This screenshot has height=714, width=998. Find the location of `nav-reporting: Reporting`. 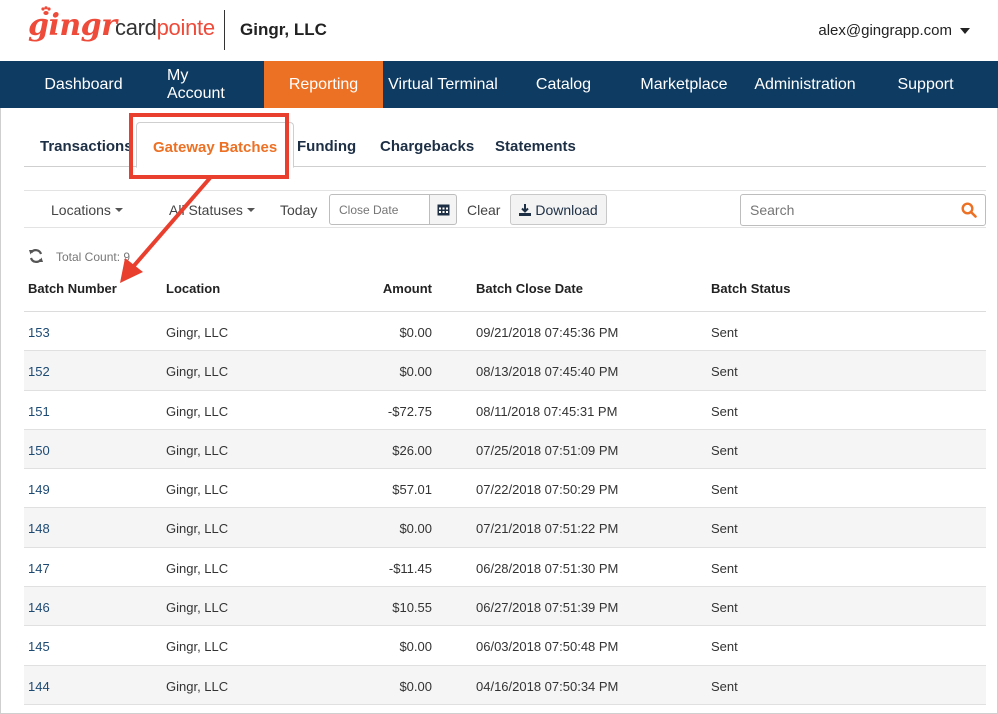

nav-reporting: Reporting is located at coordinates (323, 84).